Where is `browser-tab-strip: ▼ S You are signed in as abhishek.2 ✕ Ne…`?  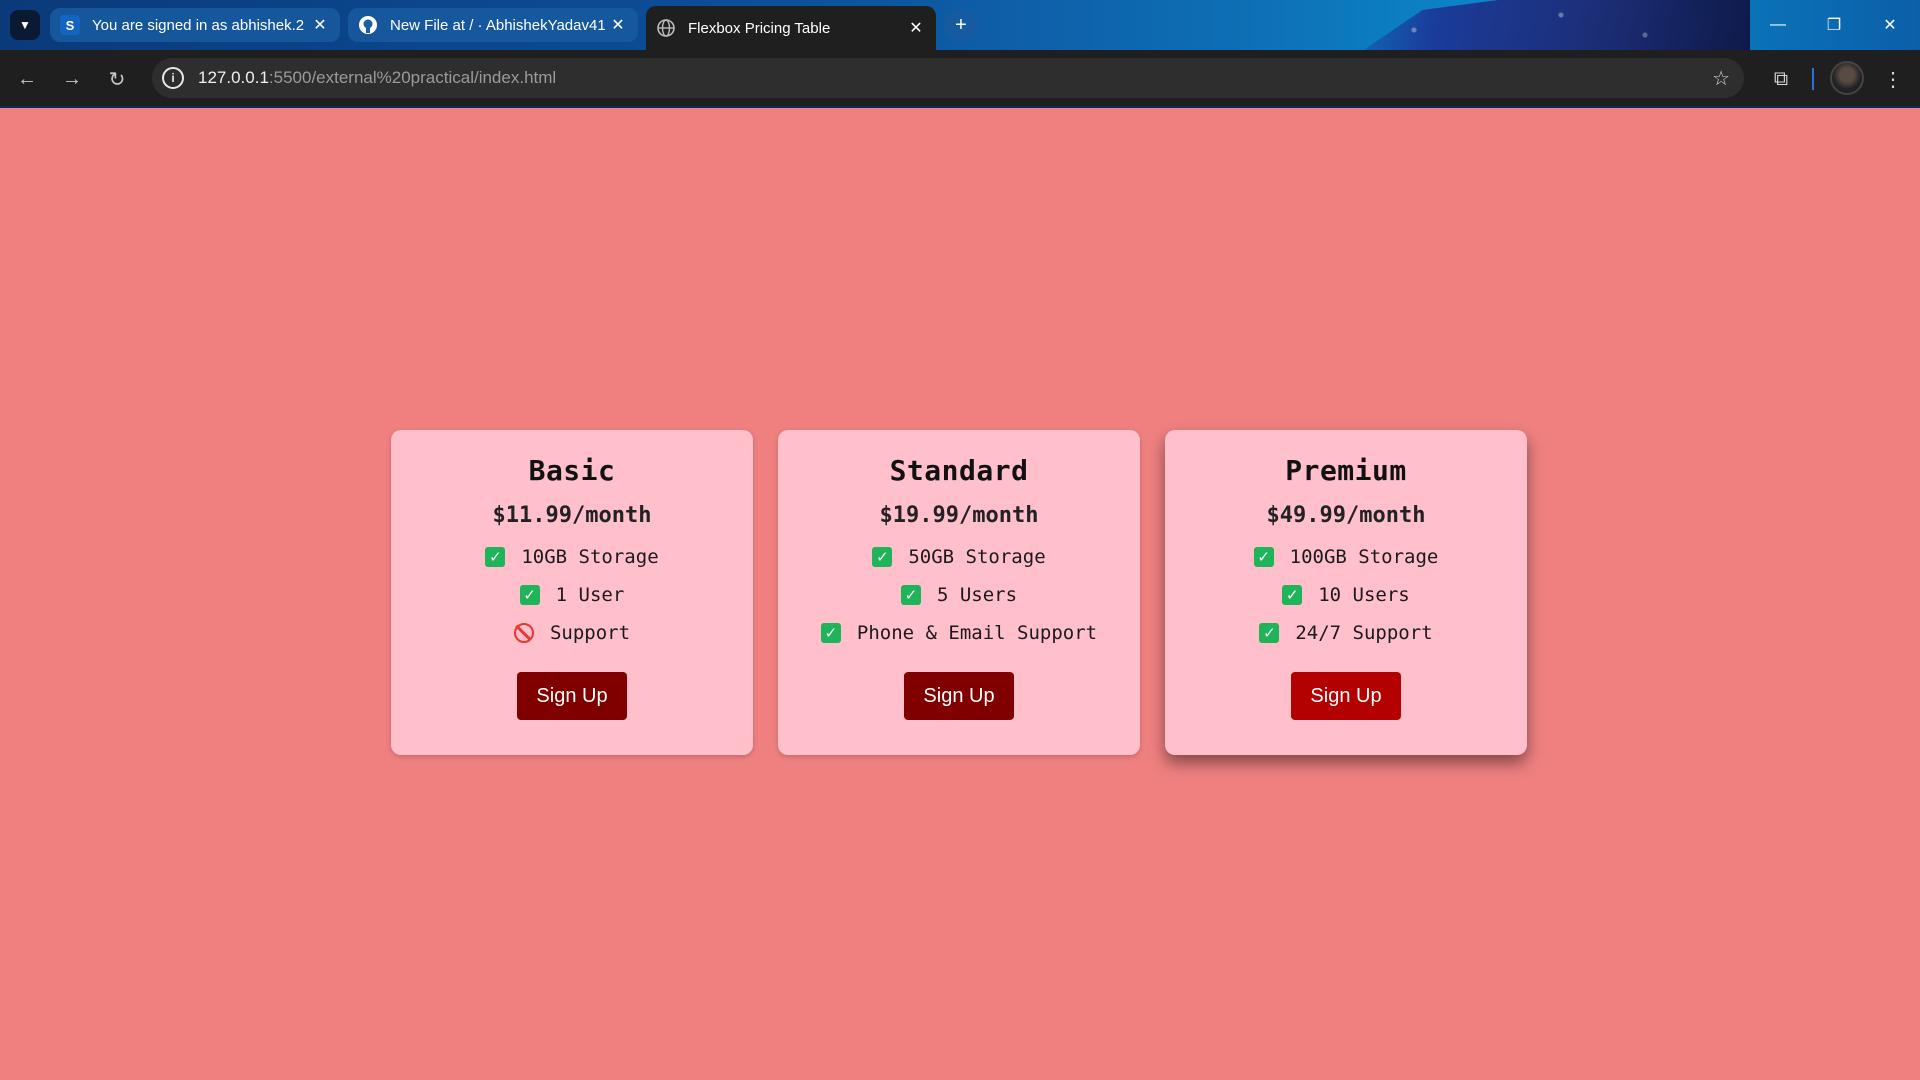
browser-tab-strip: ▼ S You are signed in as abhishek.2 ✕ Ne… is located at coordinates (960, 25).